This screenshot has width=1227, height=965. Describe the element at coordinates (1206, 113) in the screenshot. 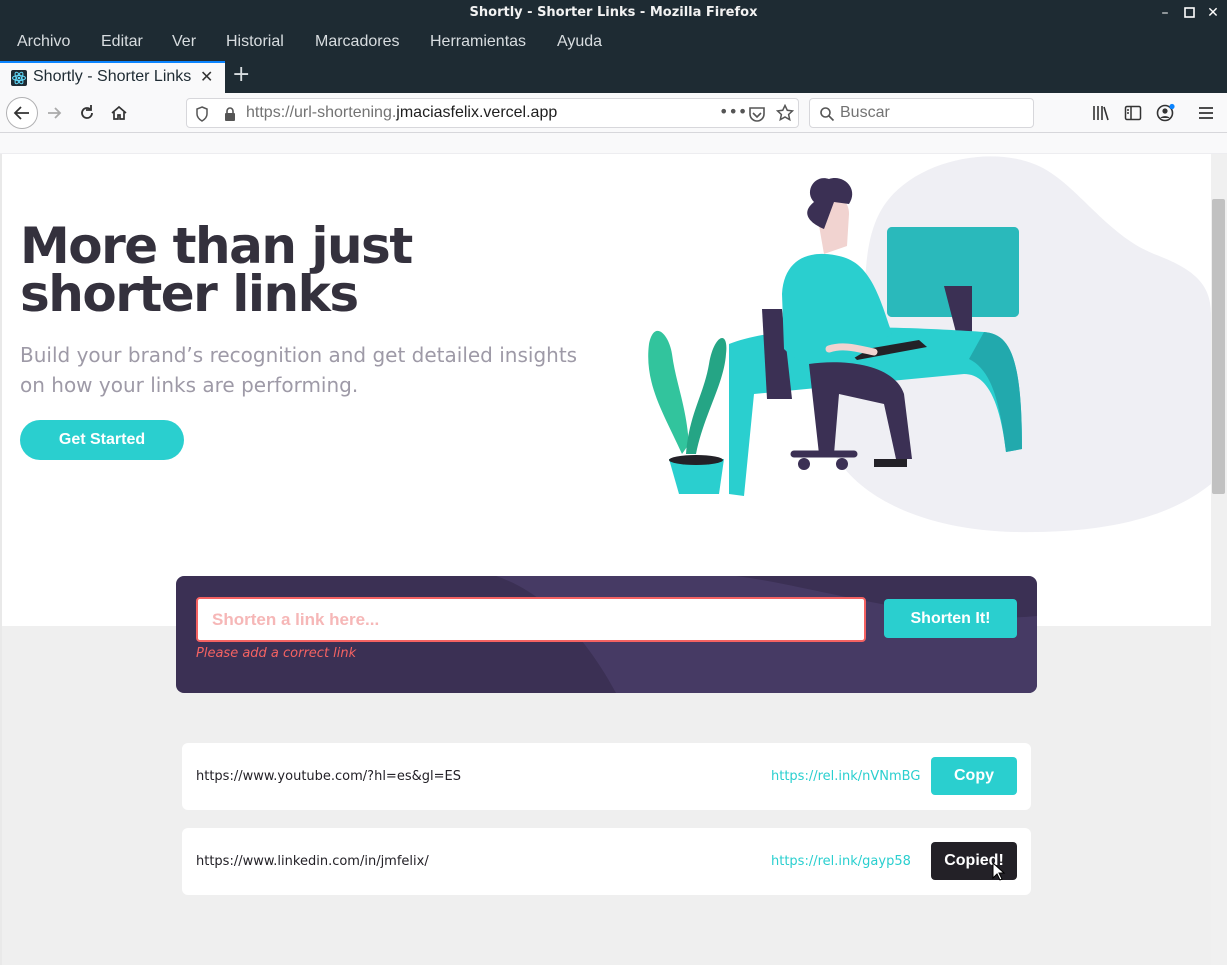

I see `hamburger-menu-icon` at that location.